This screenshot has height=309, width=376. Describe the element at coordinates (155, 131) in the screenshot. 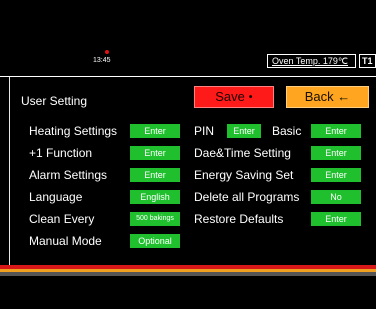

I see `heating-settings-button: Enter` at that location.